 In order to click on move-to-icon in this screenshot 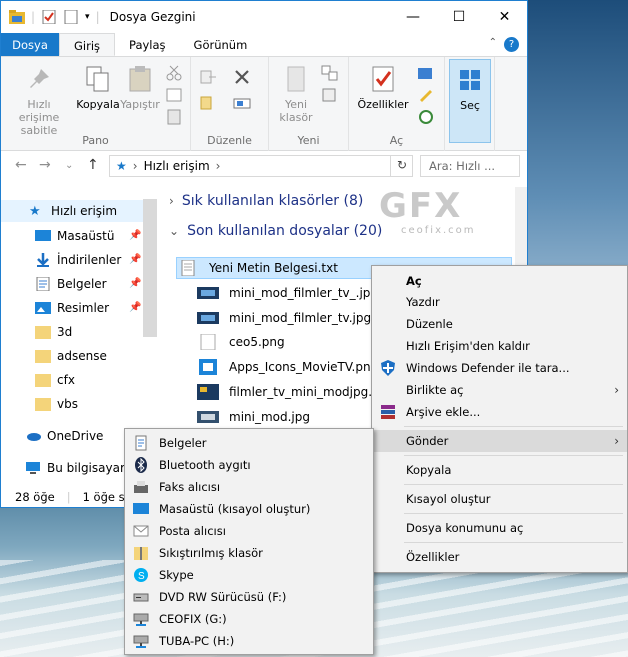, I will do `click(208, 77)`.